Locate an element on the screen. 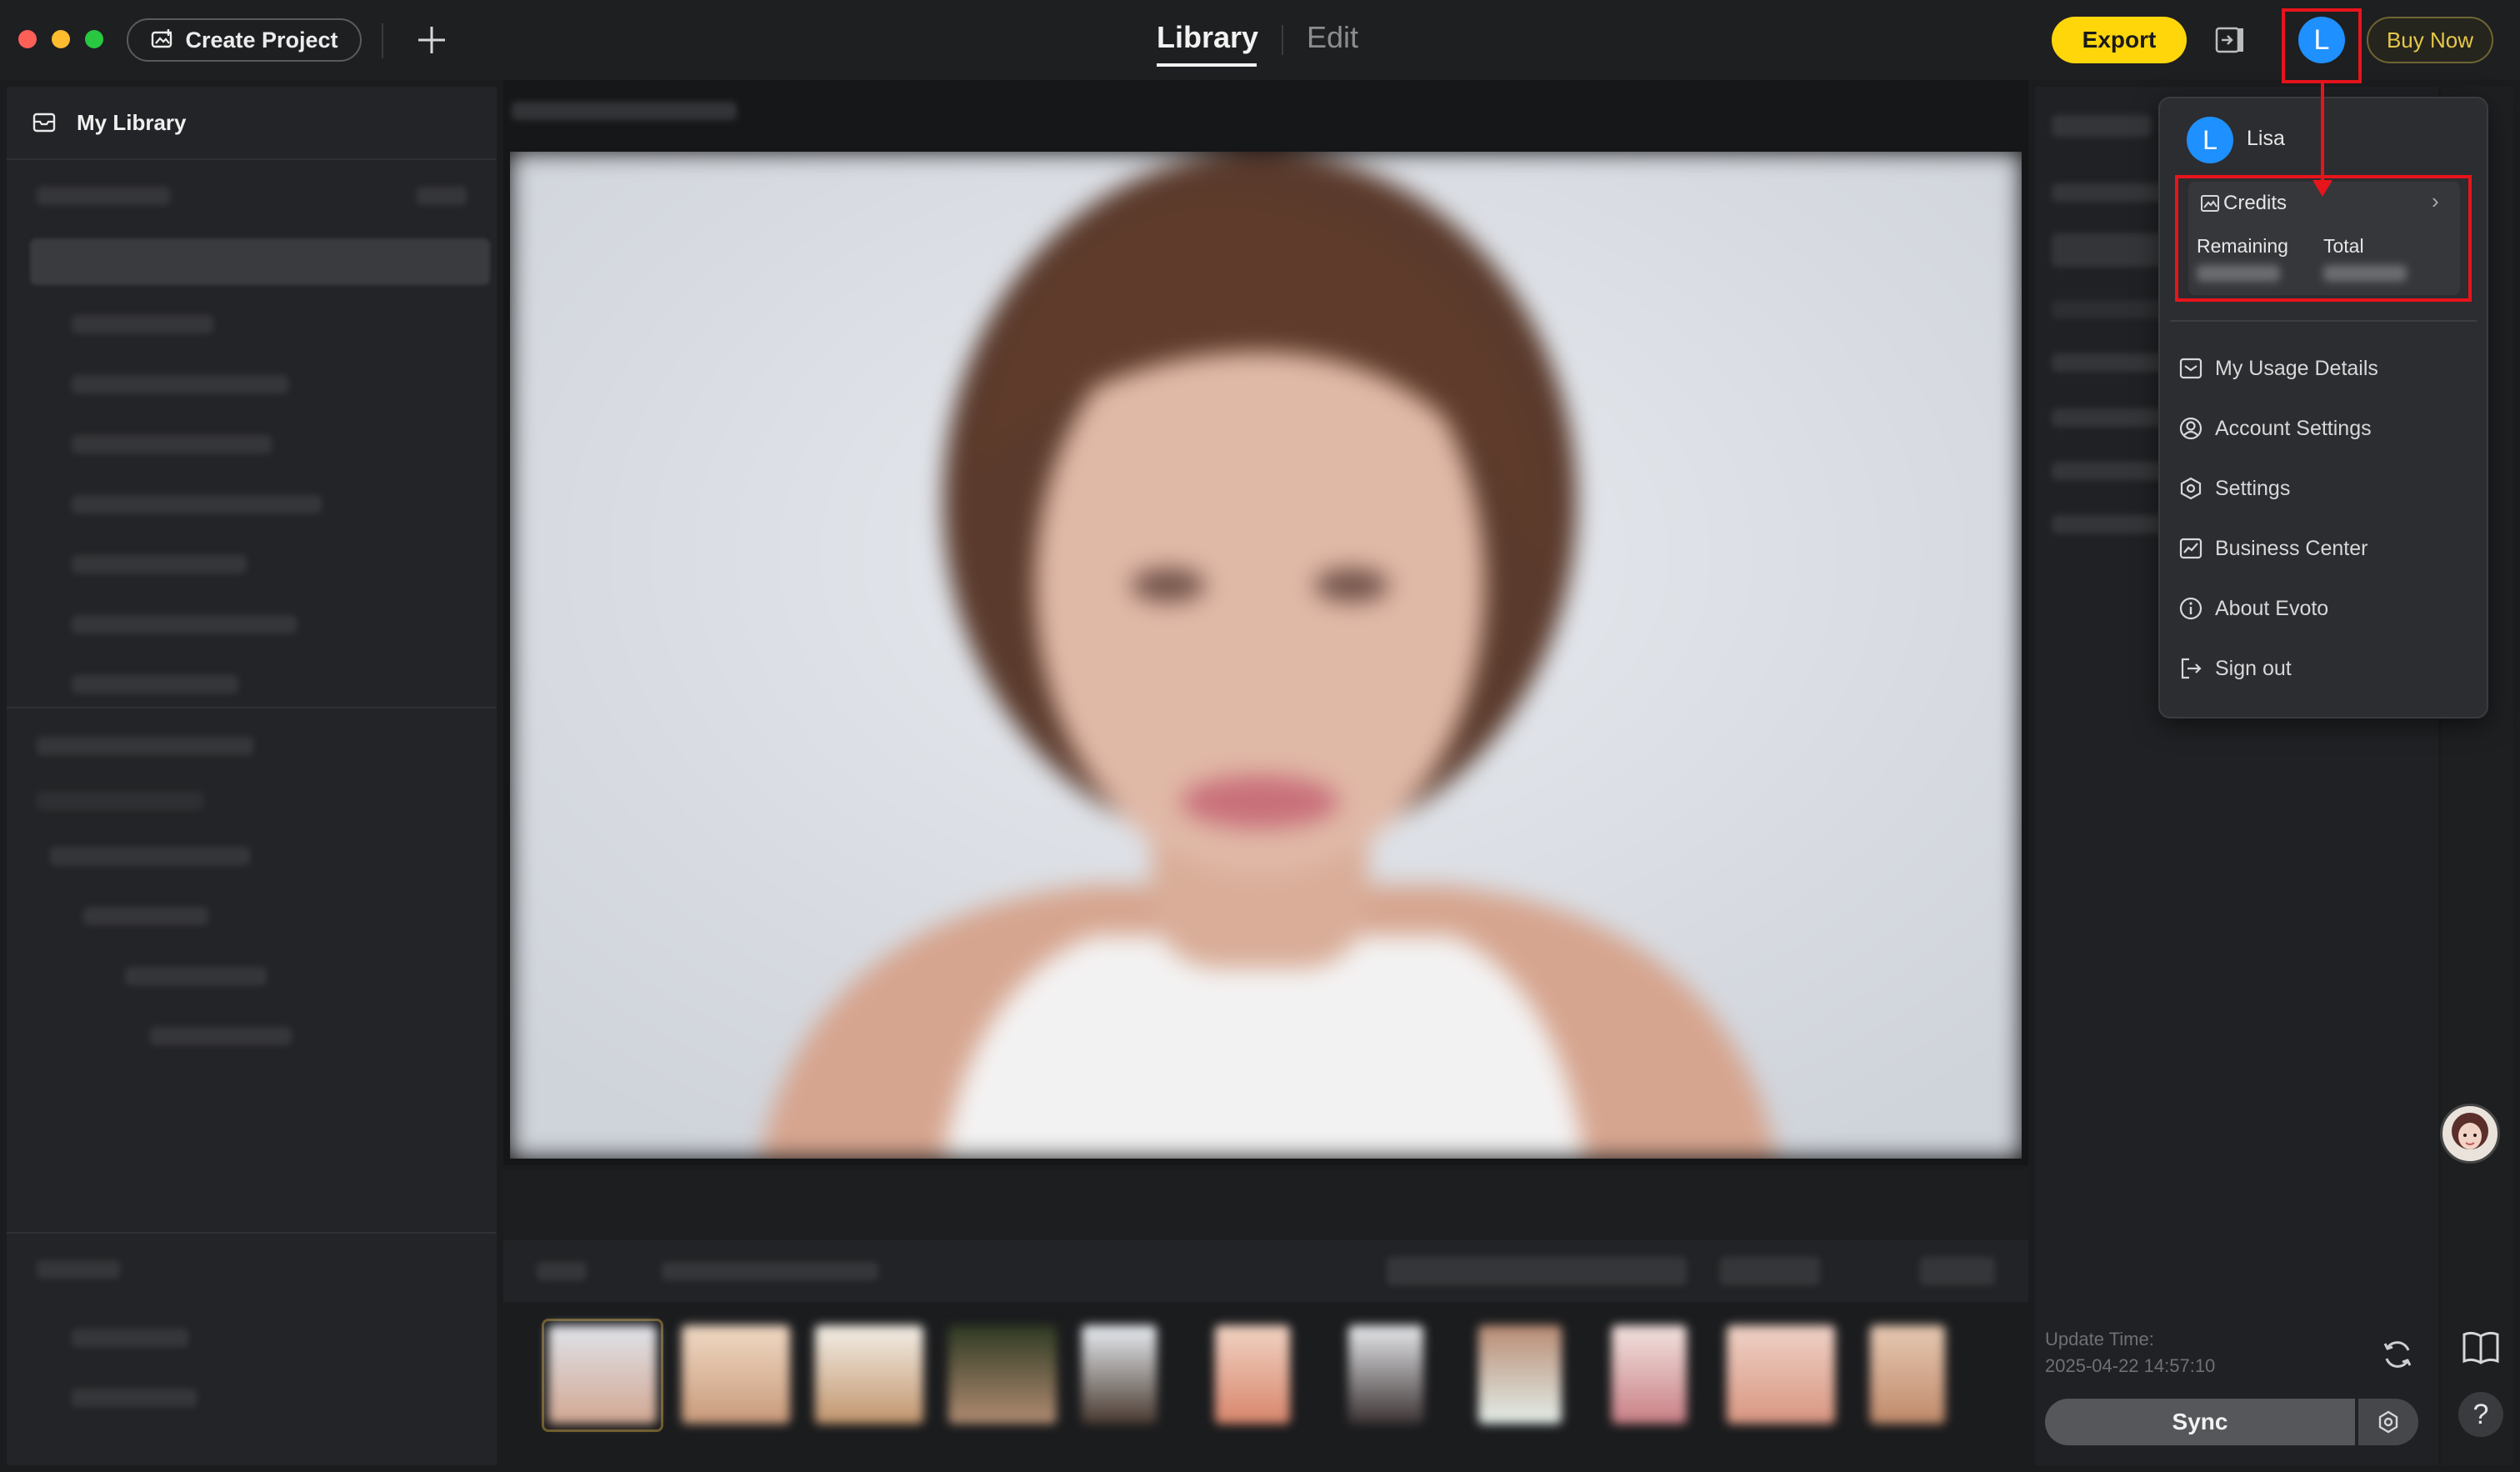 This screenshot has height=1472, width=2520. sync-settings-button is located at coordinates (2388, 1422).